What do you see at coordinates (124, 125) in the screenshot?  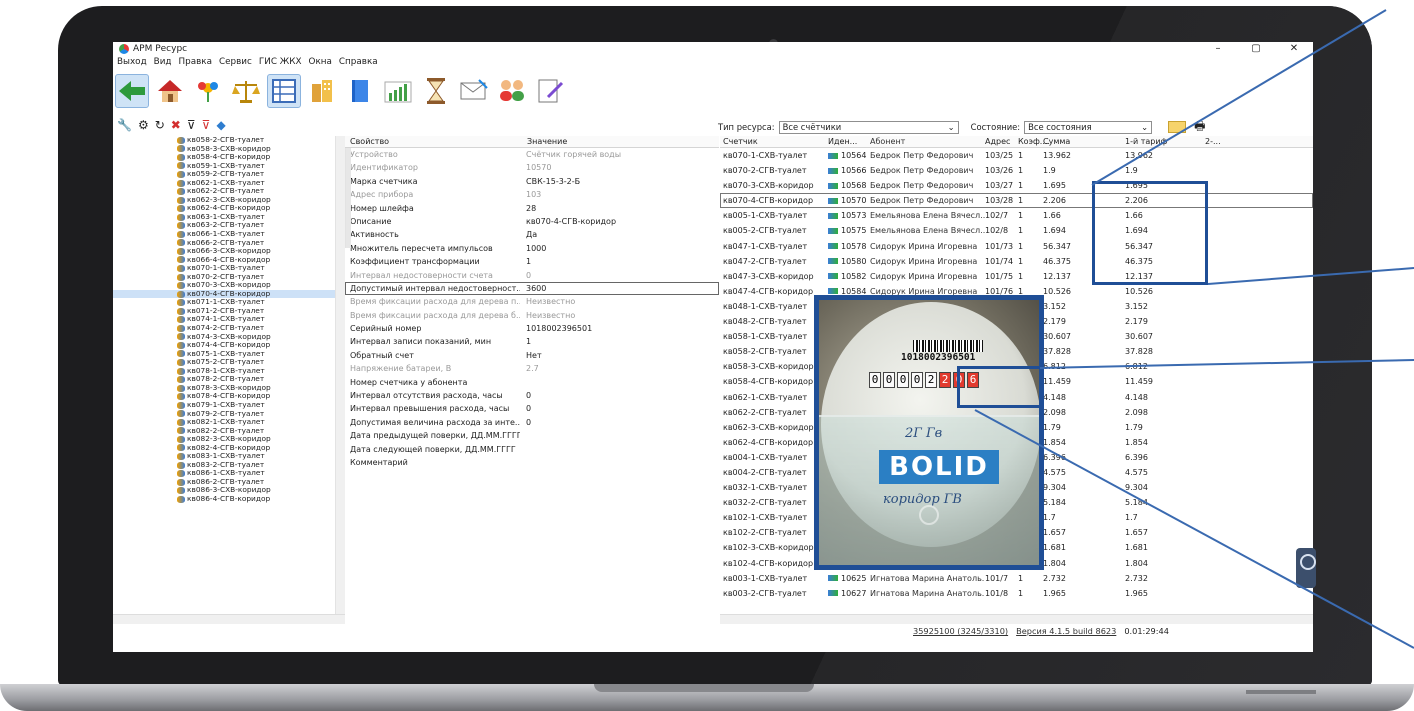 I see `wrench-icon: 🔧` at bounding box center [124, 125].